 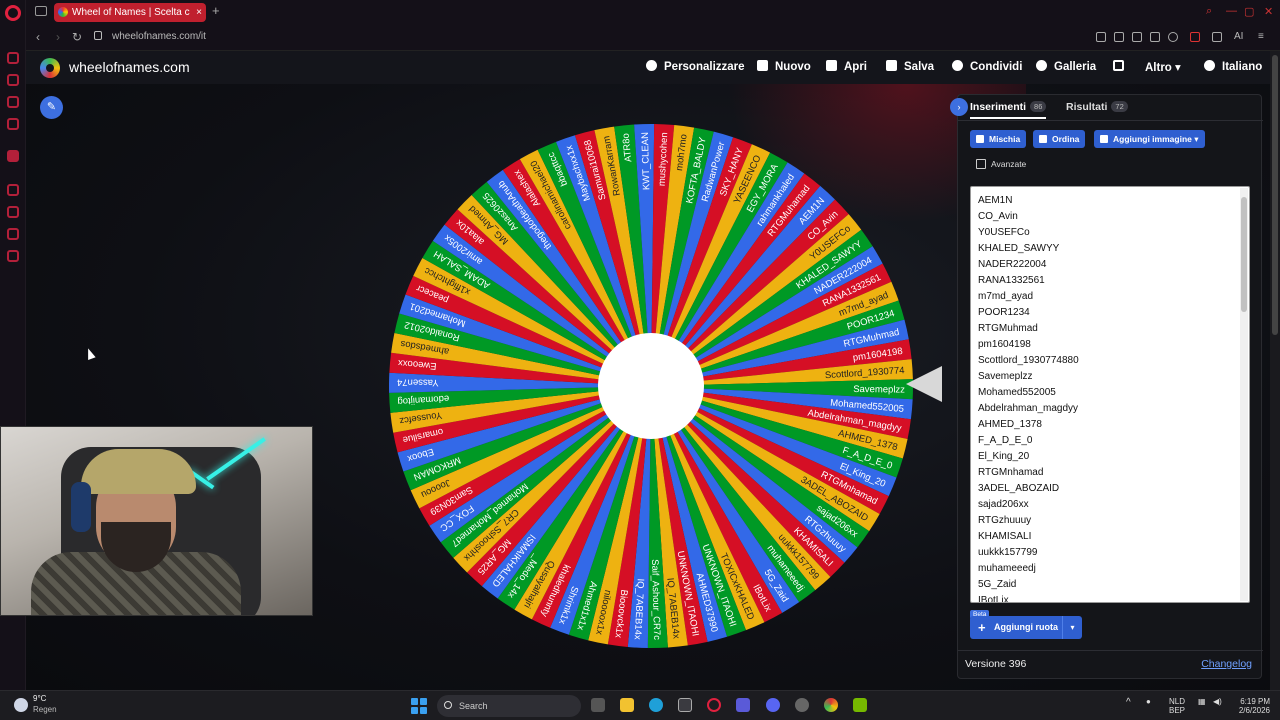 What do you see at coordinates (1163, 67) in the screenshot?
I see `menu-more: Altro ▾` at bounding box center [1163, 67].